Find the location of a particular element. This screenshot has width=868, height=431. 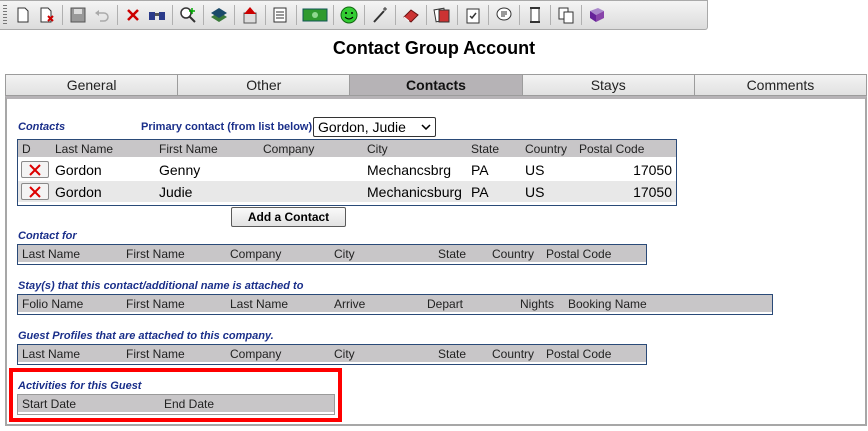

delete-icon is located at coordinates (133, 15).